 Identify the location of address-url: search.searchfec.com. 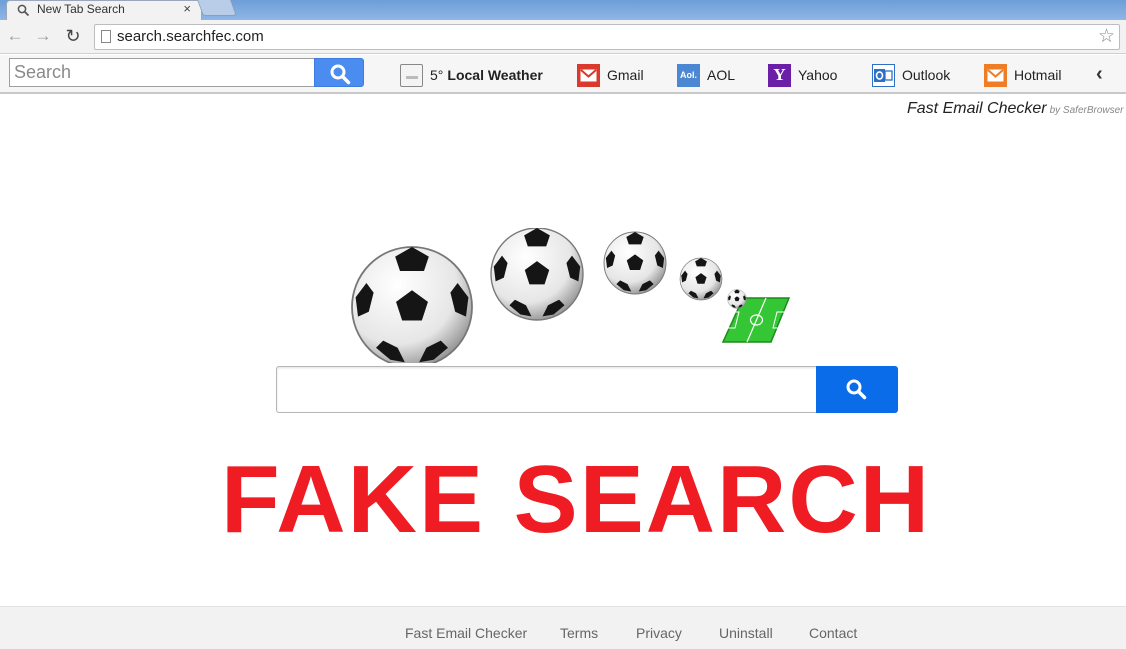
(190, 37).